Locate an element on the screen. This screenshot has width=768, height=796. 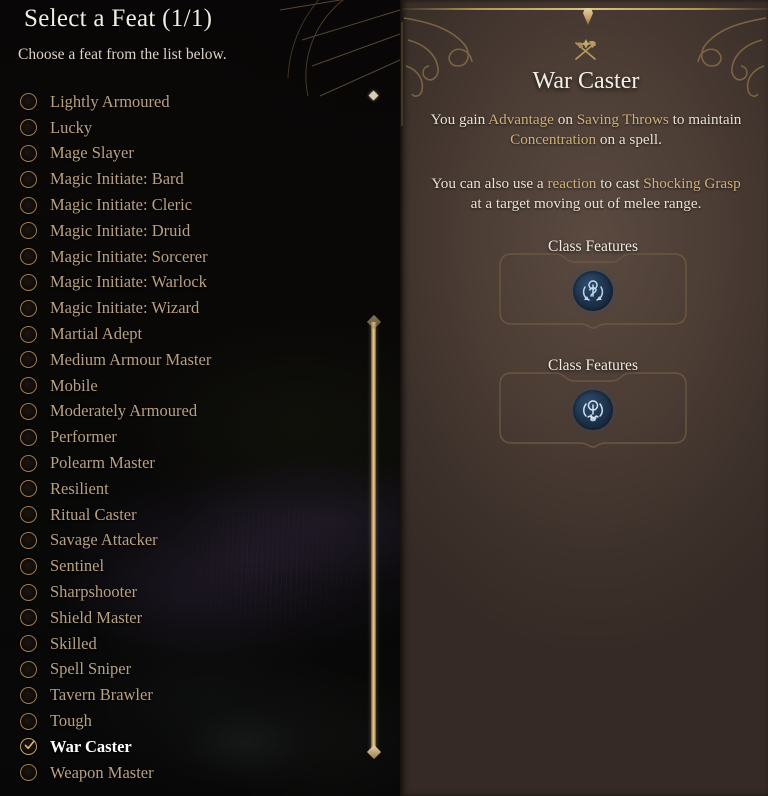
feat-list-item: Magic Initiate: Bard is located at coordinates (180, 179).